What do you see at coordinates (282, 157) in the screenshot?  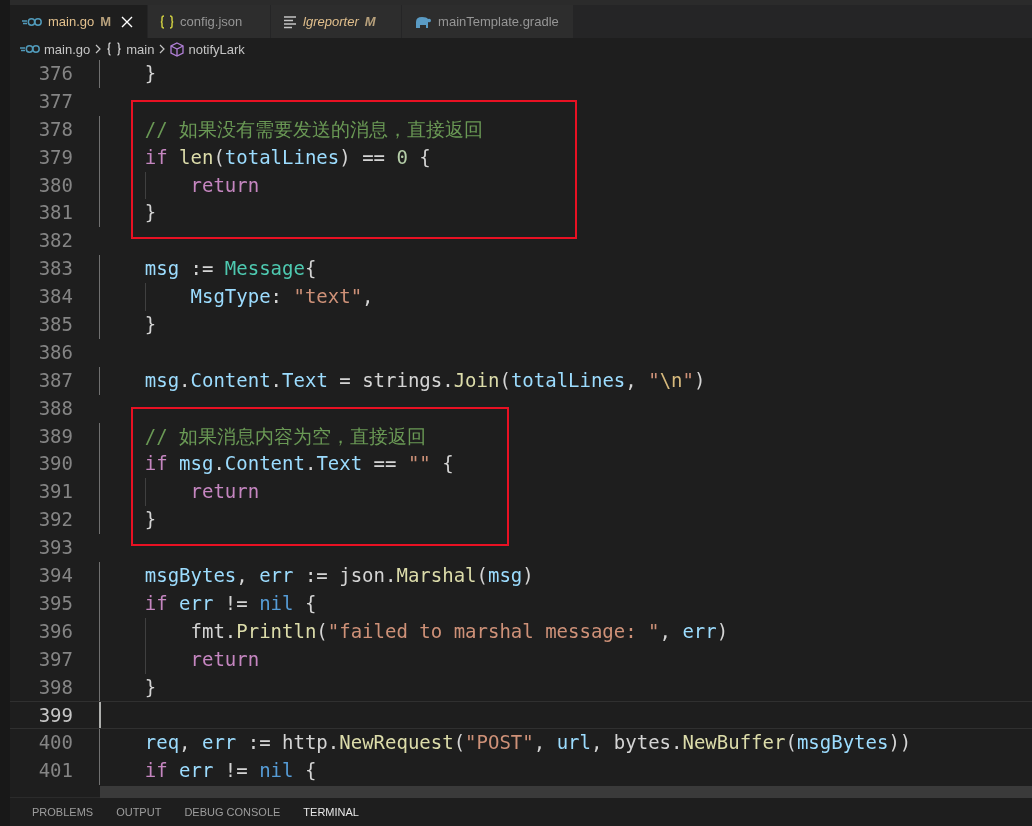 I see `variable: totalLines` at bounding box center [282, 157].